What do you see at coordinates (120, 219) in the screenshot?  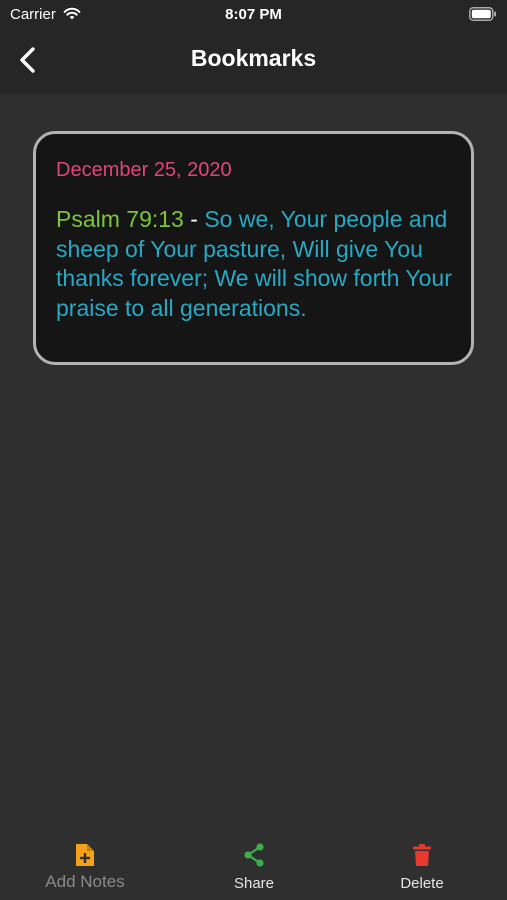 I see `verse-reference: Psalm 79:13` at bounding box center [120, 219].